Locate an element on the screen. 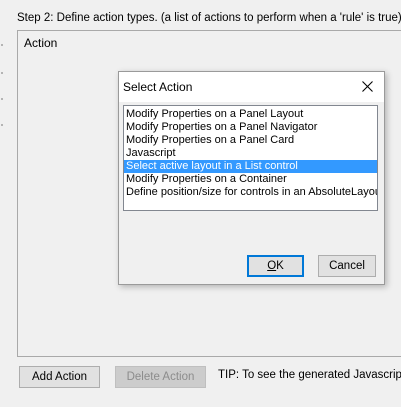 Image resolution: width=401 pixels, height=407 pixels. list-item: Modify Properties on a Container is located at coordinates (250, 179).